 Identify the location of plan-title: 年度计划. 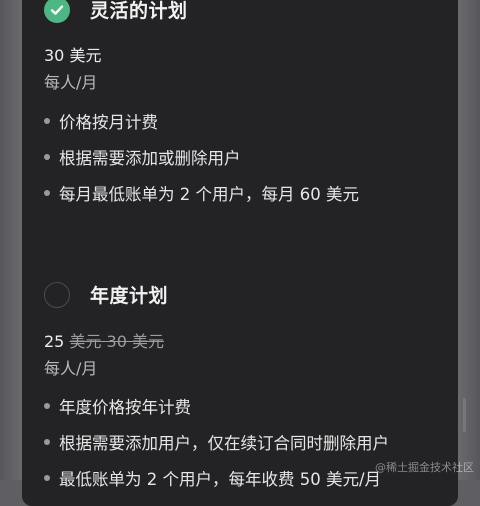
(129, 294).